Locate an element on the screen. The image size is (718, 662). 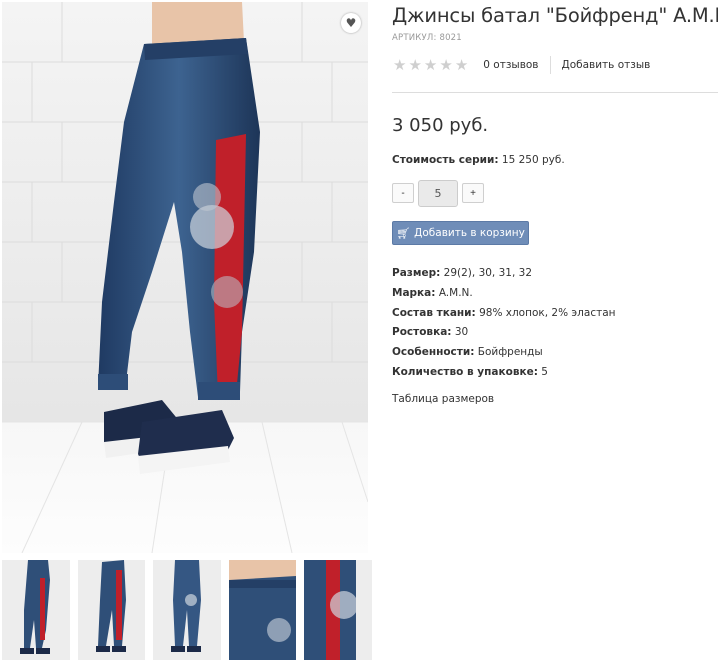
series-label: Стоимость серии: is located at coordinates (445, 160).